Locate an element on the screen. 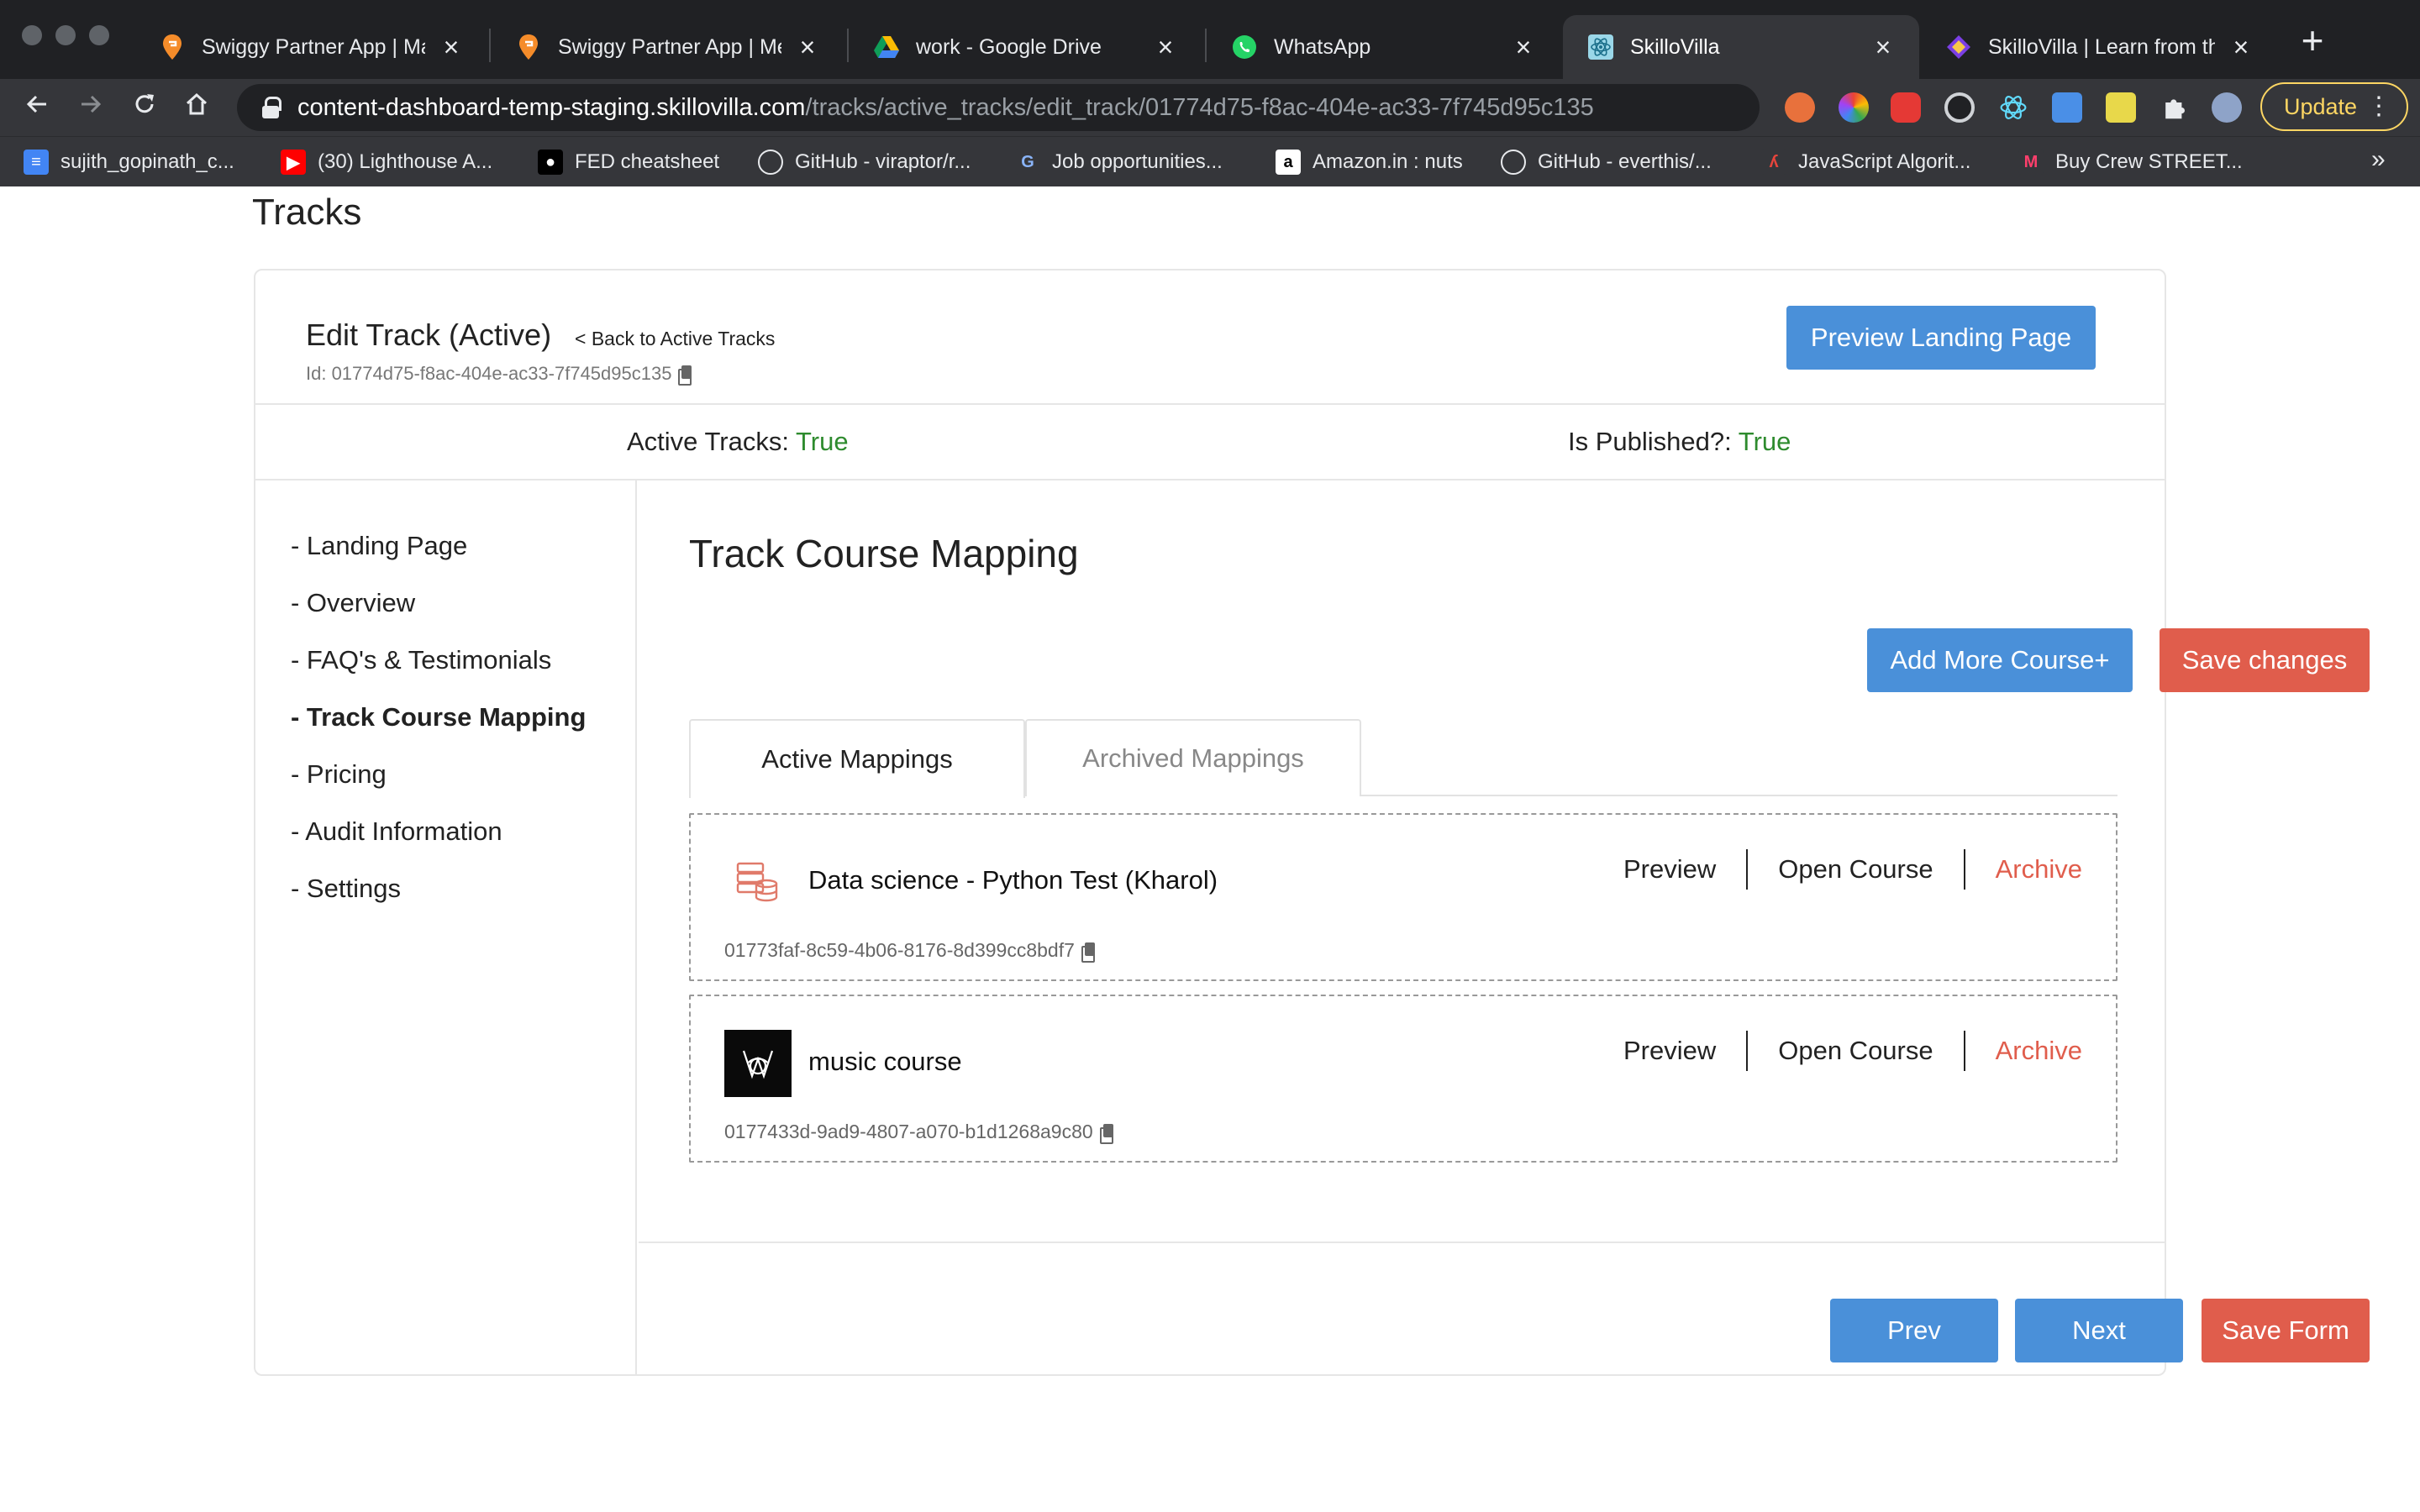 The image size is (2420, 1512). bookmark-item: ● FED cheatsheet is located at coordinates (628, 162).